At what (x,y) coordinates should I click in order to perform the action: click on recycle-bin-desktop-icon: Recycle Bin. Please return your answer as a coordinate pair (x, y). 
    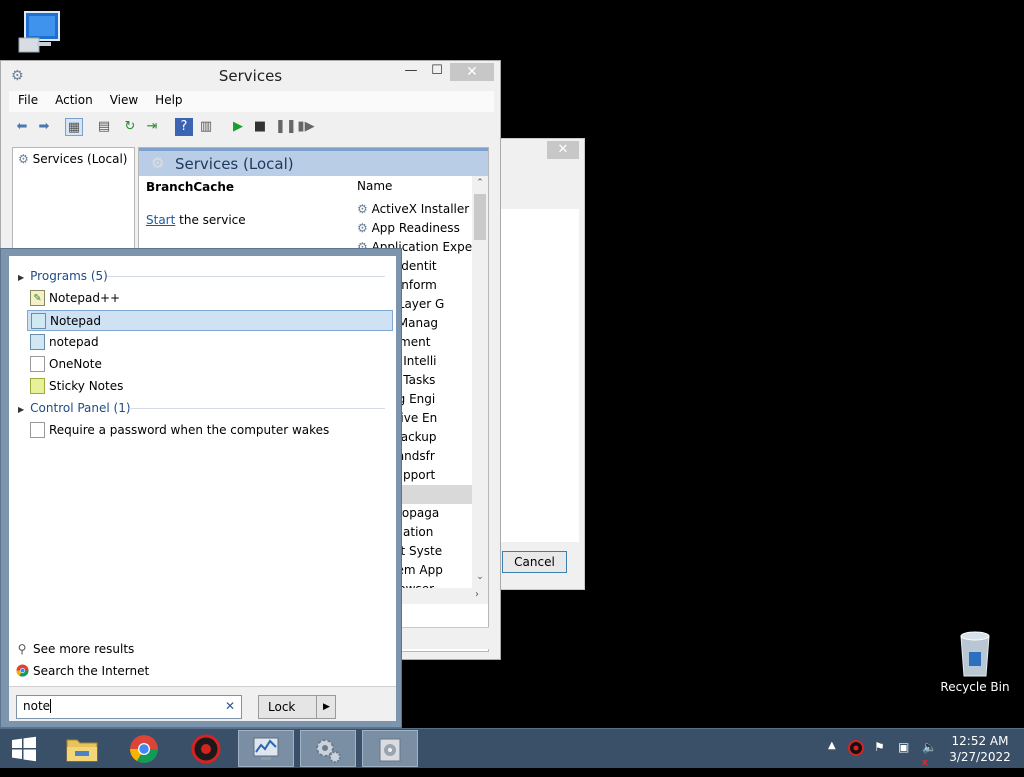
    Looking at the image, I should click on (975, 665).